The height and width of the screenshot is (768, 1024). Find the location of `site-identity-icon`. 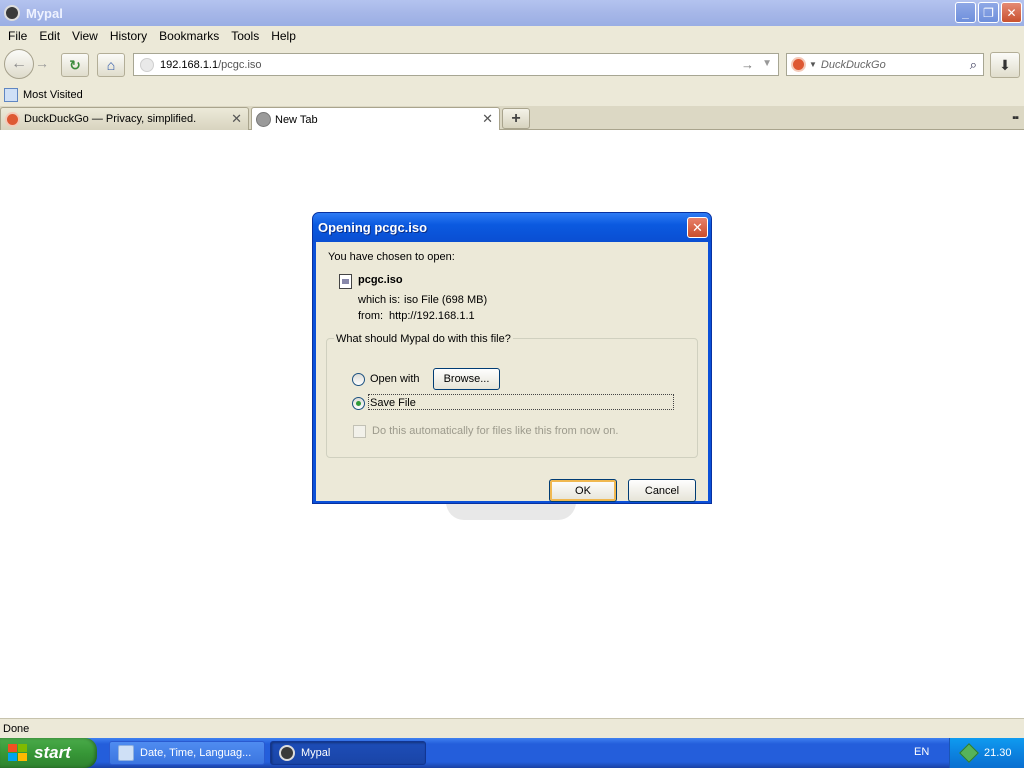

site-identity-icon is located at coordinates (147, 64).